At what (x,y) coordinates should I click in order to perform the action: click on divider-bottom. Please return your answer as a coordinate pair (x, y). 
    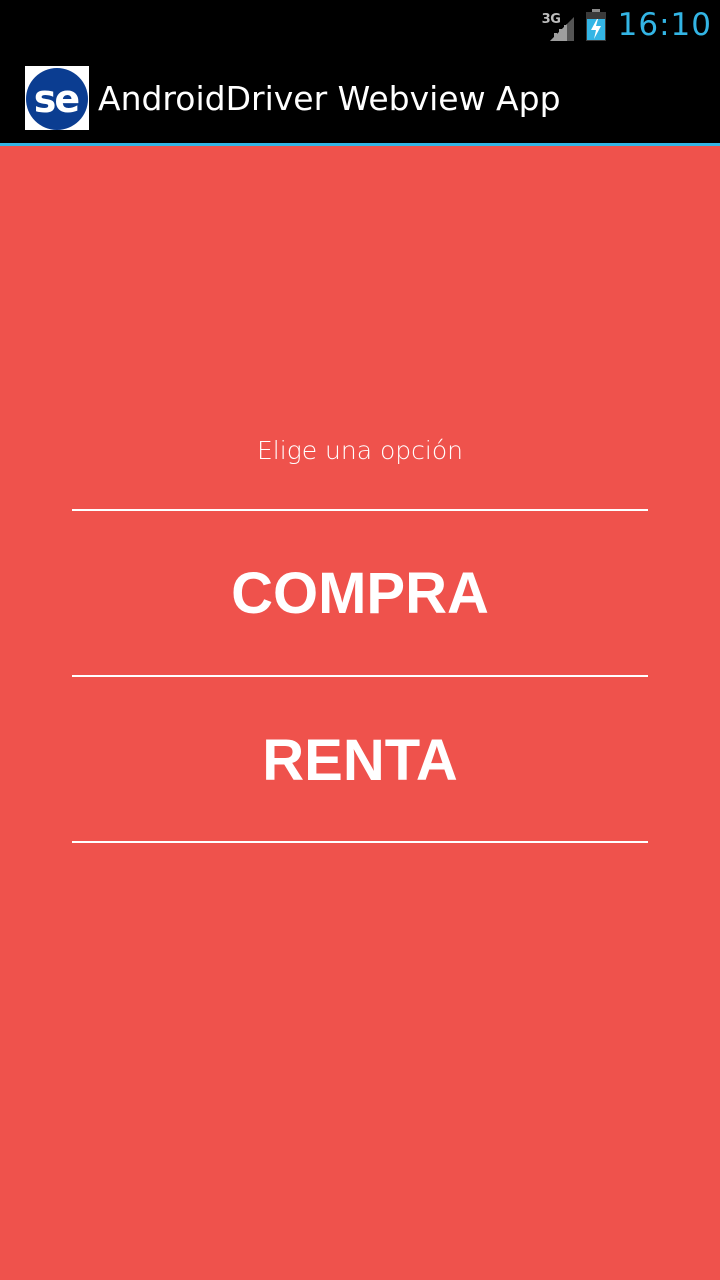
    Looking at the image, I should click on (360, 842).